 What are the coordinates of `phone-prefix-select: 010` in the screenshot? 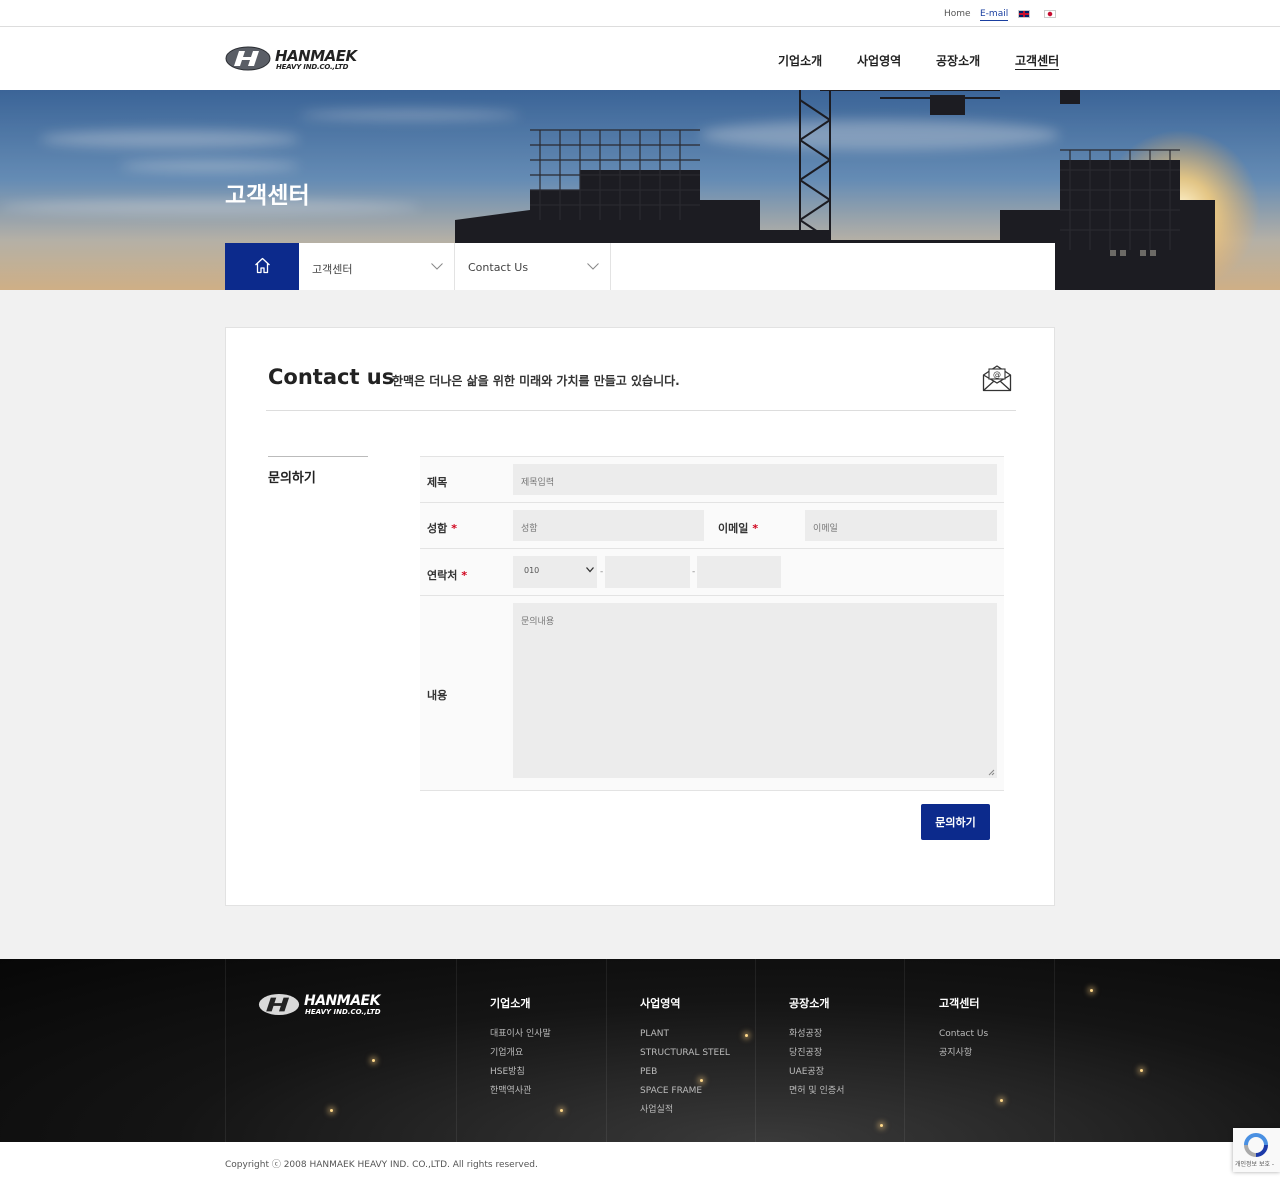 It's located at (555, 572).